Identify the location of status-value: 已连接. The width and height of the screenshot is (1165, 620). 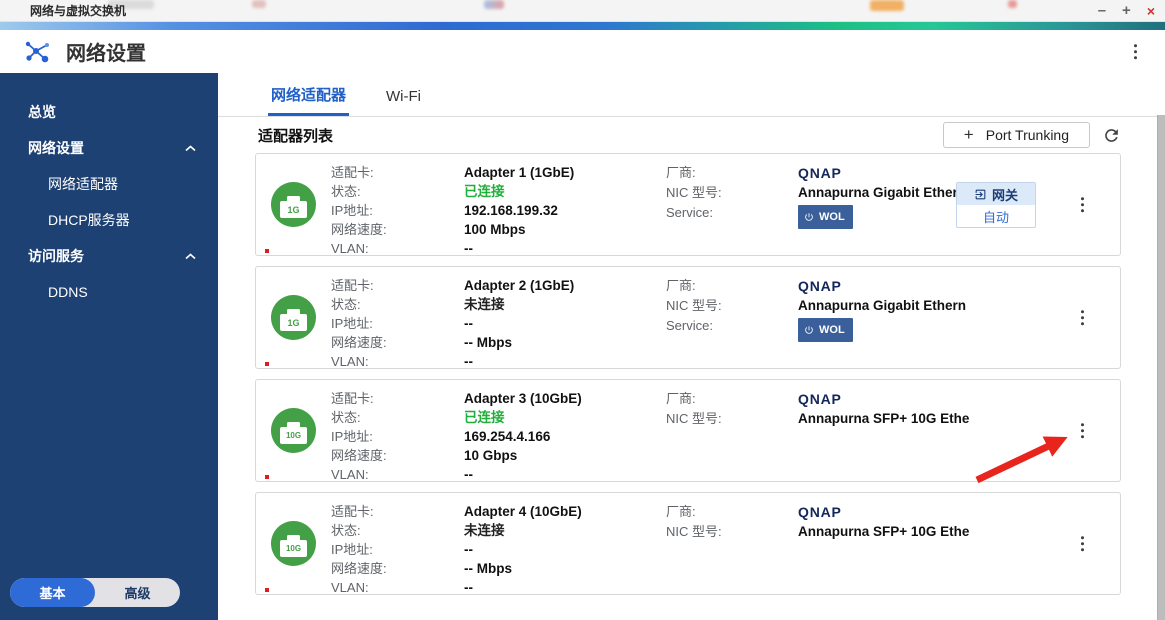
(484, 191).